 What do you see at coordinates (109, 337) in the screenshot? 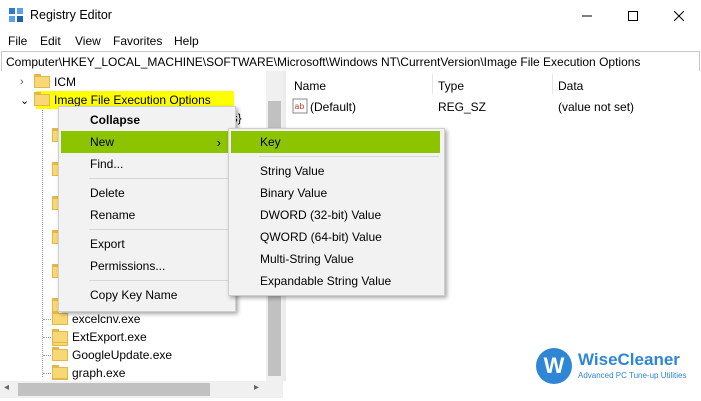
I see `tree-item-label: ExtExport.exe` at bounding box center [109, 337].